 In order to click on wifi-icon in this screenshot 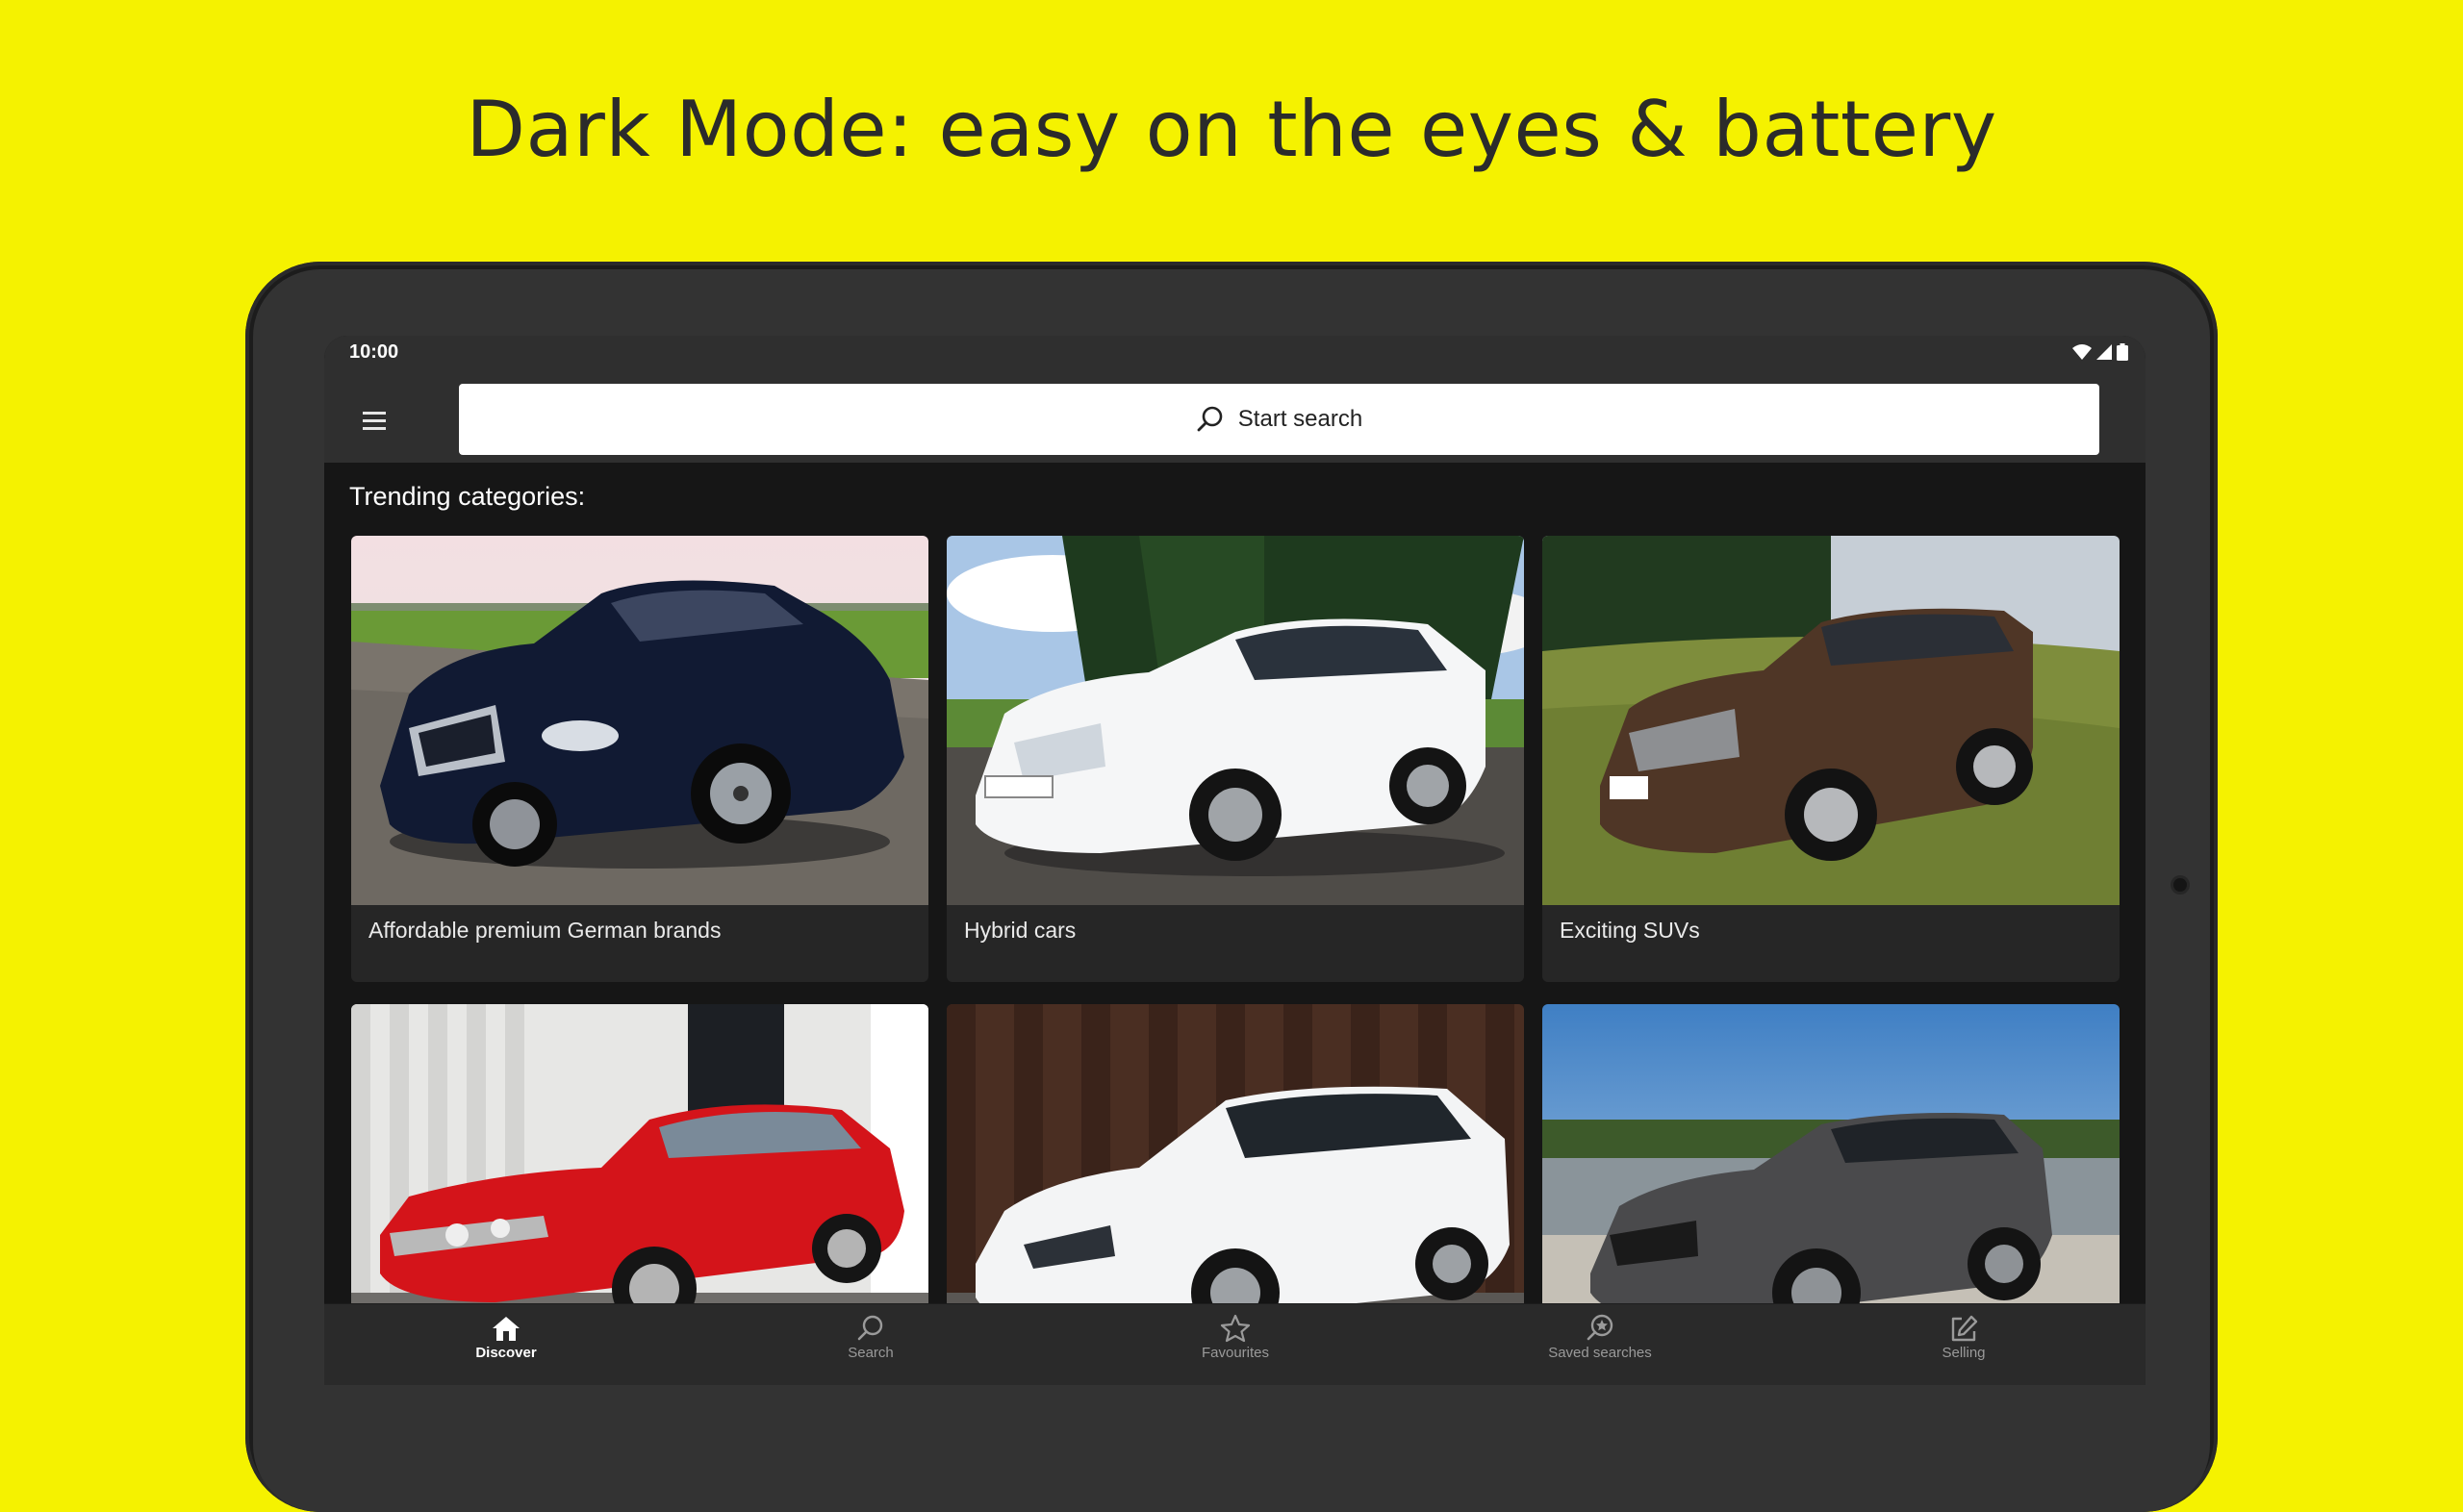, I will do `click(2082, 352)`.